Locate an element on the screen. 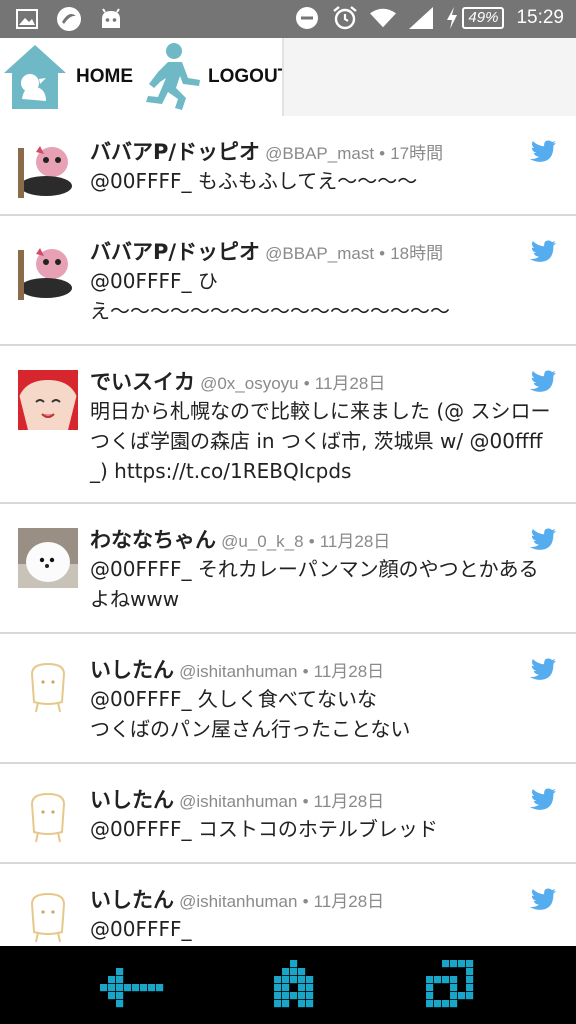  home-nav-button is located at coordinates (294, 984).